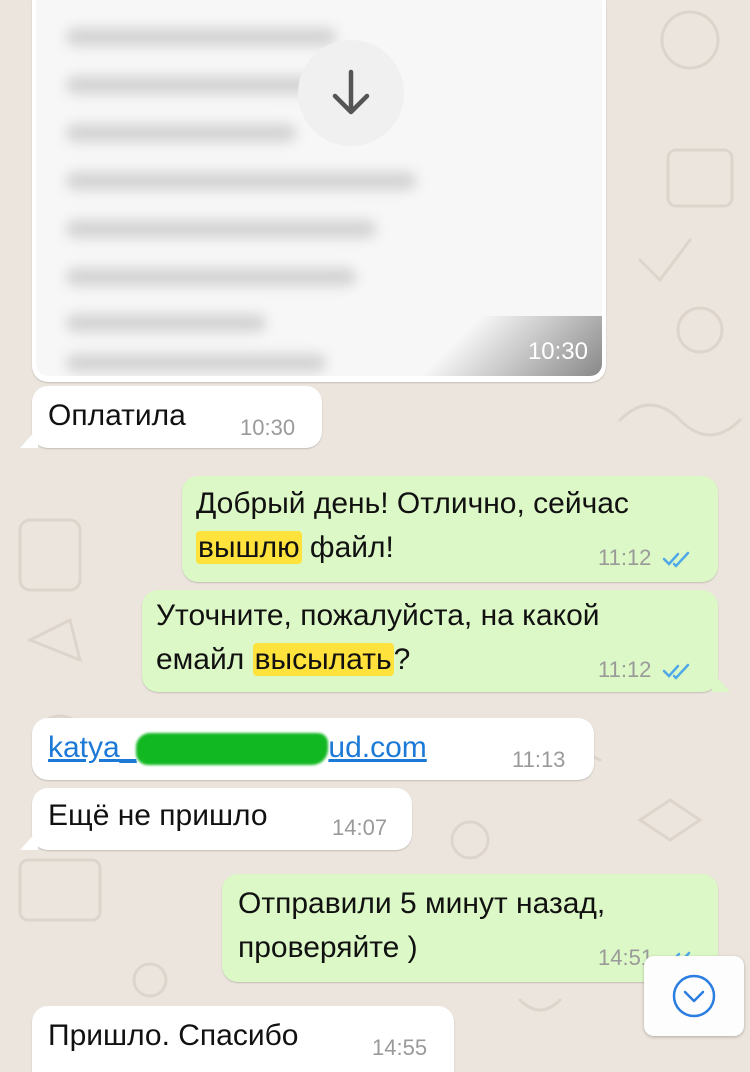 The height and width of the screenshot is (1072, 750). I want to click on incoming-message: katya_ ud.com 11:13, so click(313, 749).